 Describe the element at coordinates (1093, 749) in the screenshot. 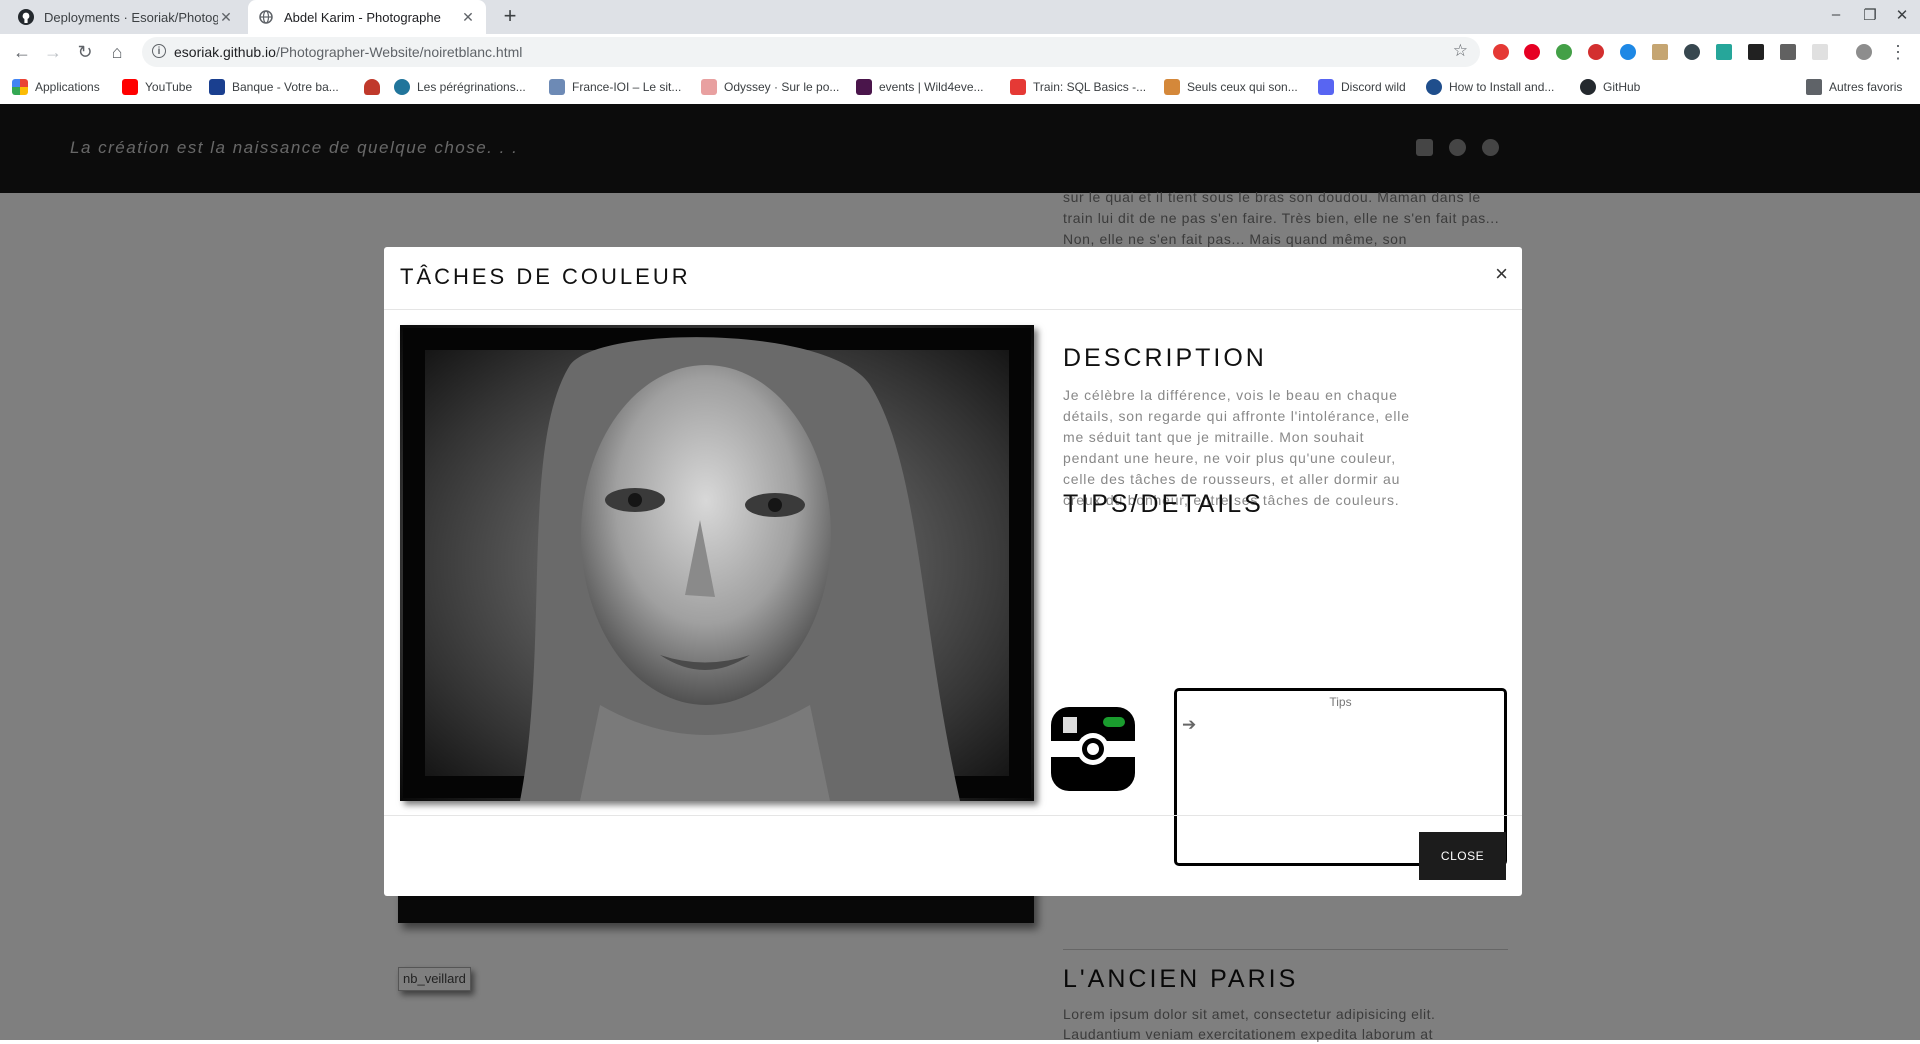

I see `camera-app-icon` at that location.